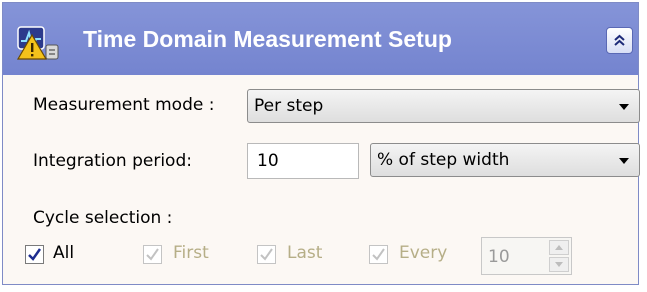  What do you see at coordinates (443, 106) in the screenshot?
I see `measurement-mode-select: Per step` at bounding box center [443, 106].